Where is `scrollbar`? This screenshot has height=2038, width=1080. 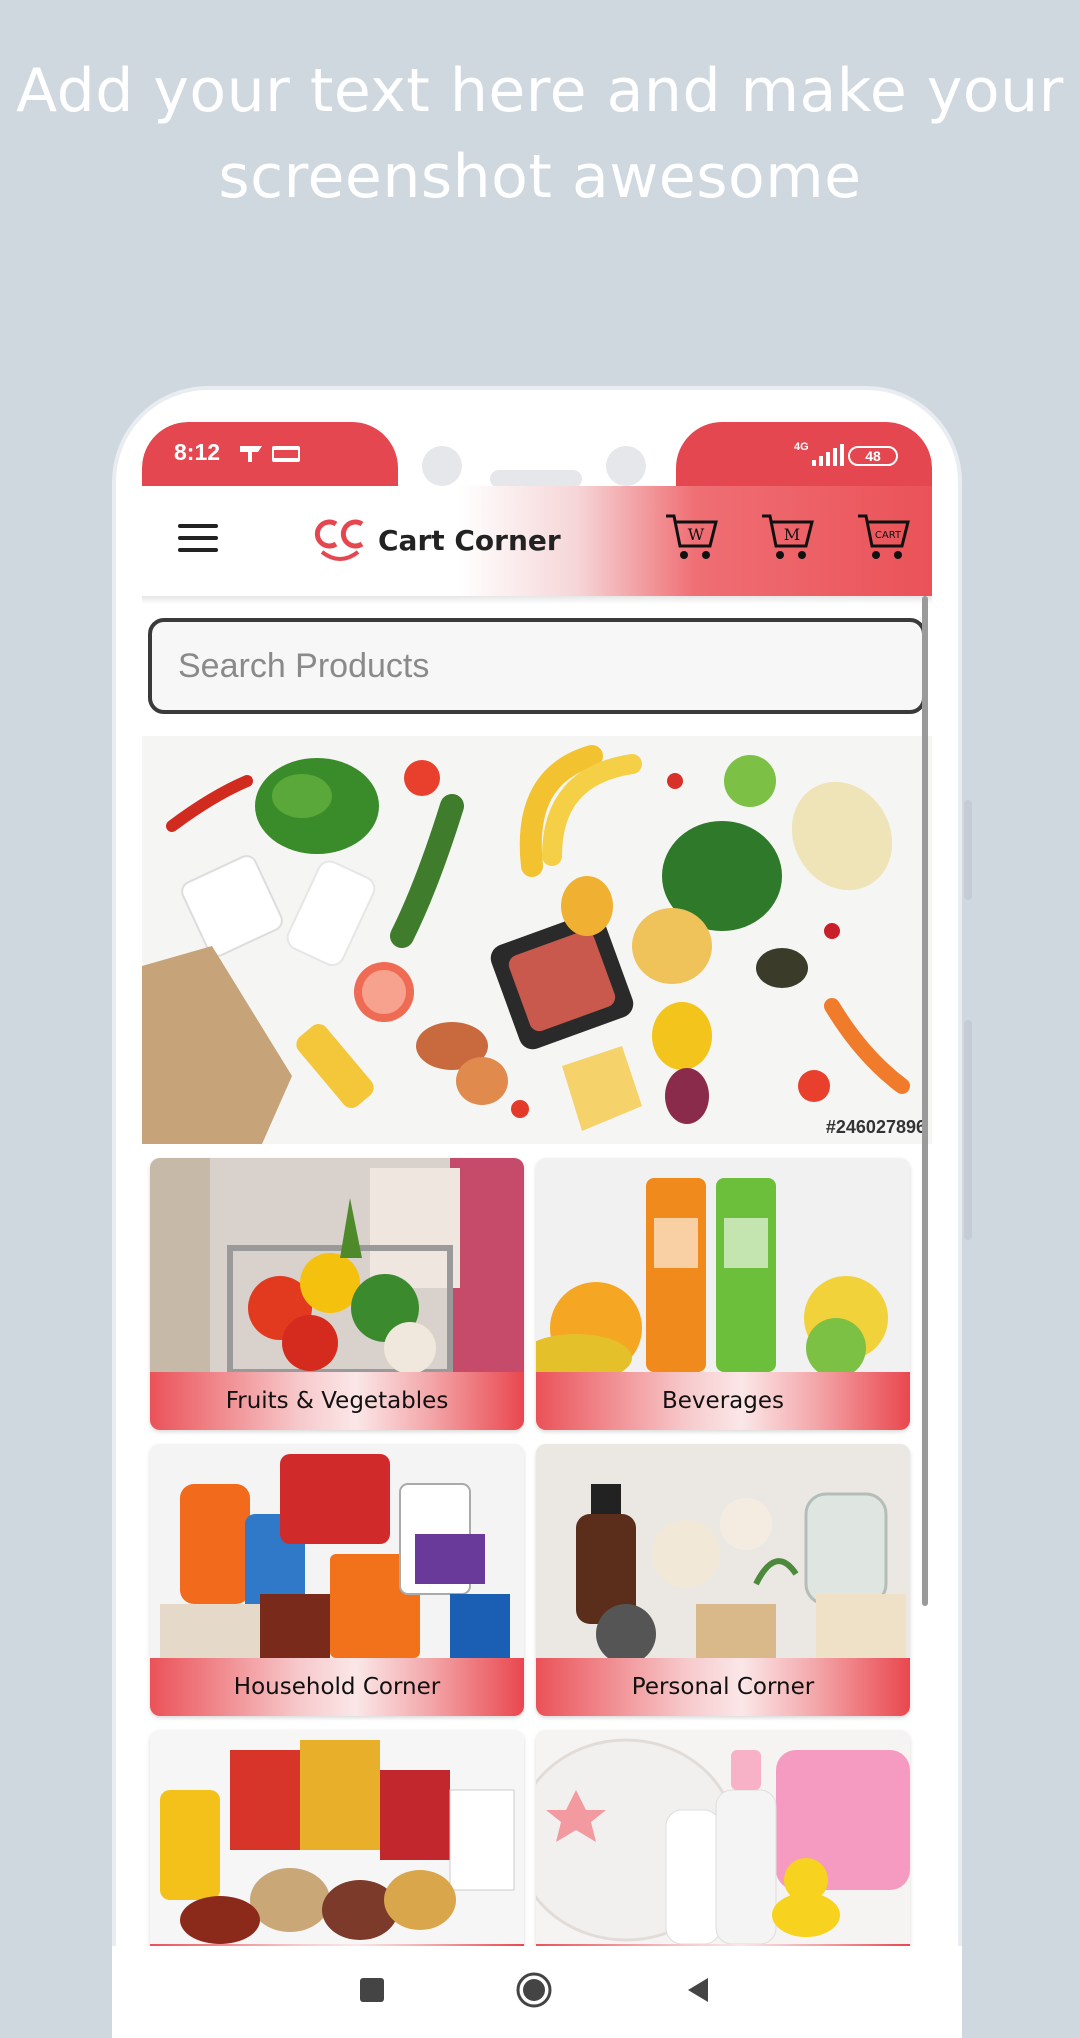 scrollbar is located at coordinates (925, 1101).